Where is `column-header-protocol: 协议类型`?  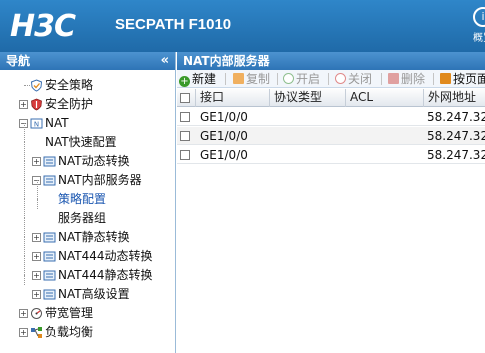 column-header-protocol: 协议类型 is located at coordinates (307, 98).